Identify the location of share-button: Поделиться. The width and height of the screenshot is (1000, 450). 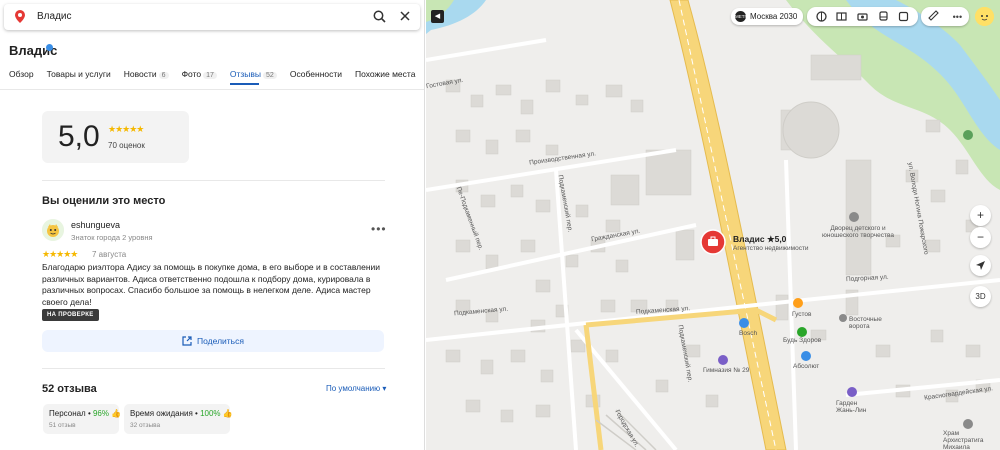
(213, 341).